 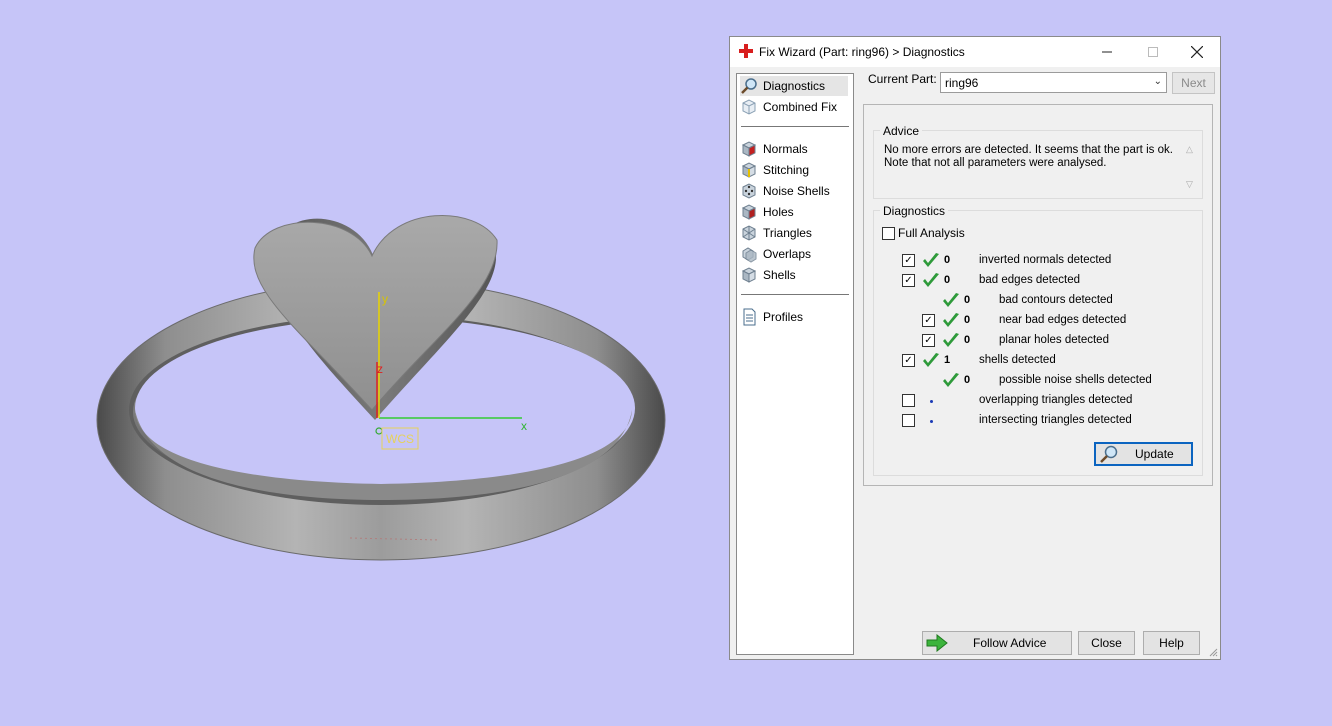 What do you see at coordinates (785, 149) in the screenshot?
I see `sidebar-item-label: Normals` at bounding box center [785, 149].